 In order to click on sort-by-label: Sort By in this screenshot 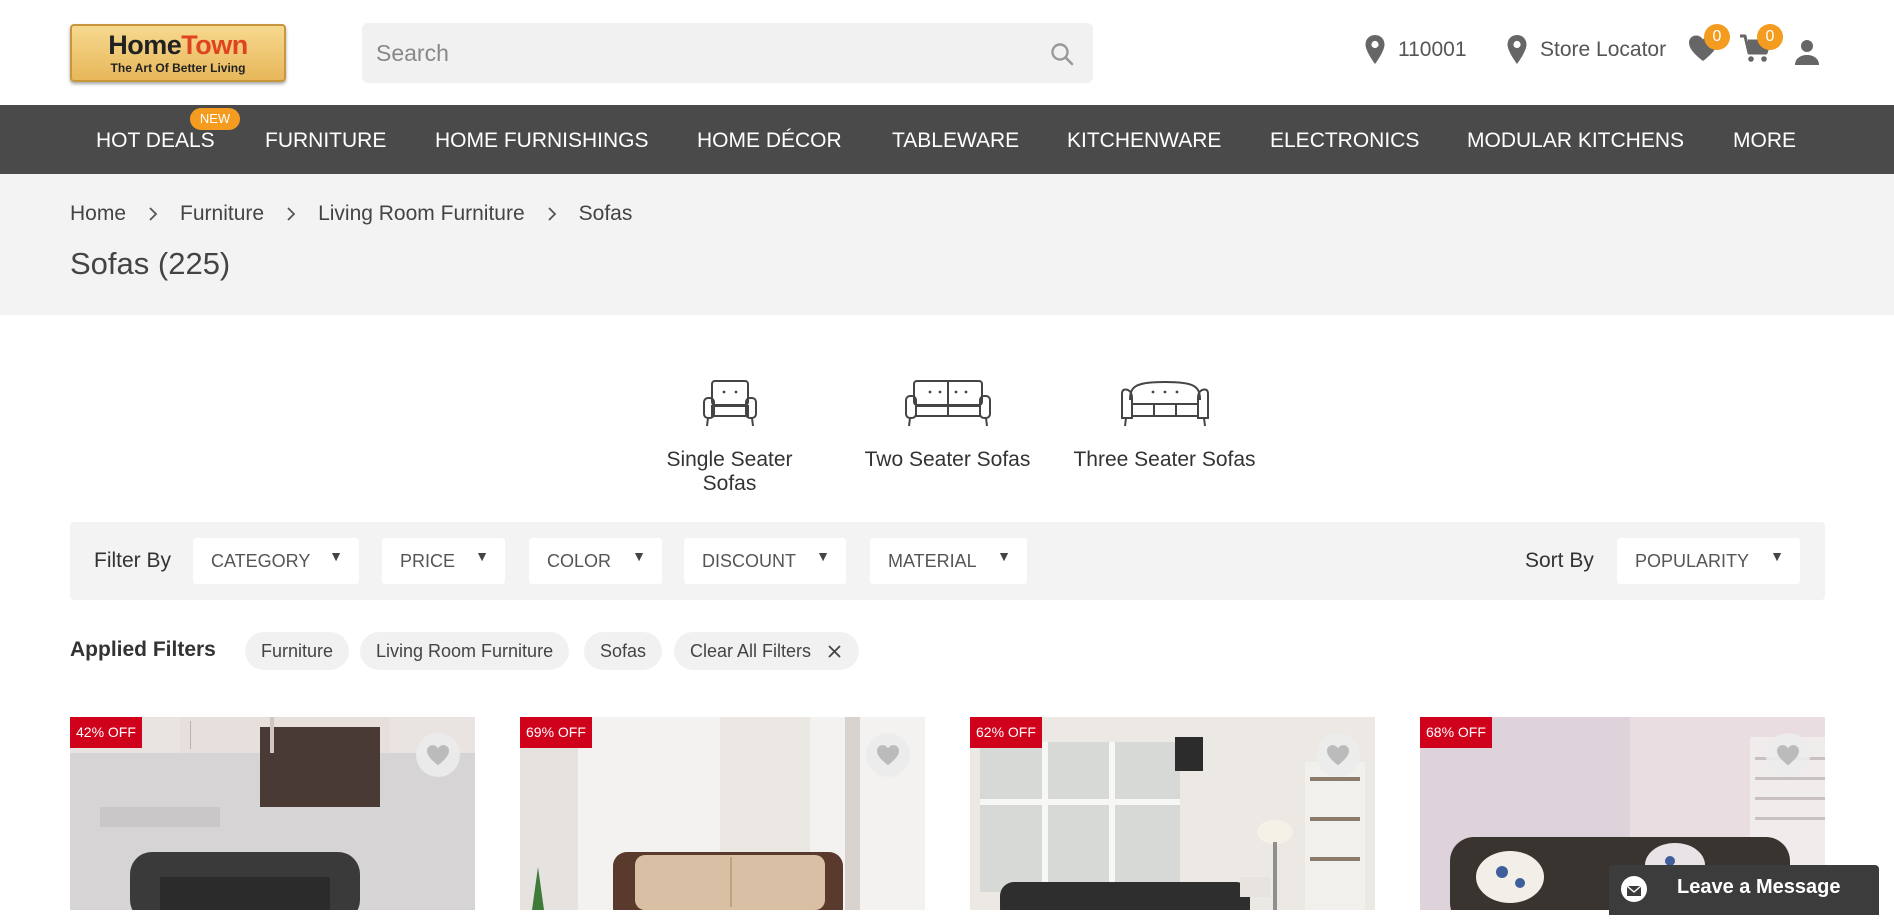, I will do `click(1559, 560)`.